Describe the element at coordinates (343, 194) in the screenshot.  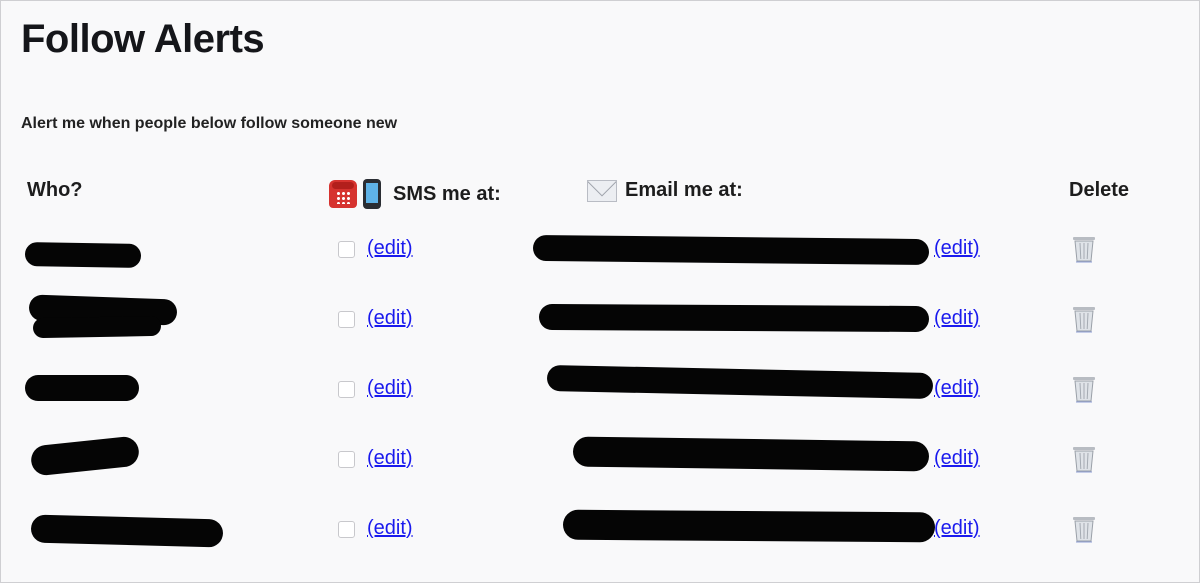
I see `telephone-icon` at that location.